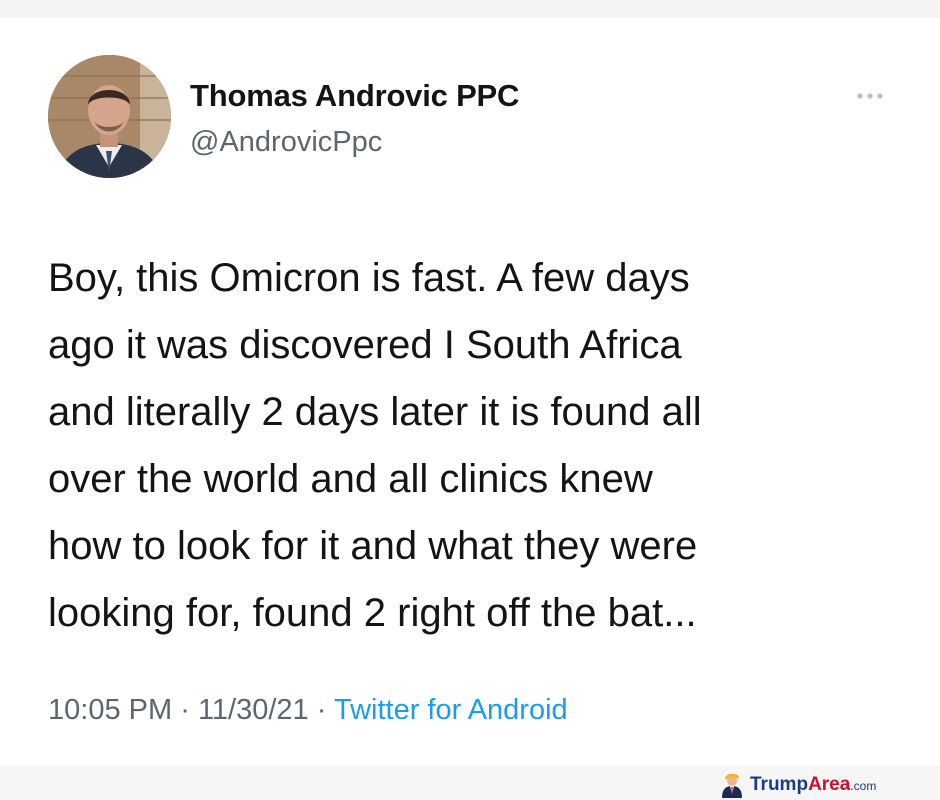  I want to click on tweet-date: 11/30/21, so click(253, 710).